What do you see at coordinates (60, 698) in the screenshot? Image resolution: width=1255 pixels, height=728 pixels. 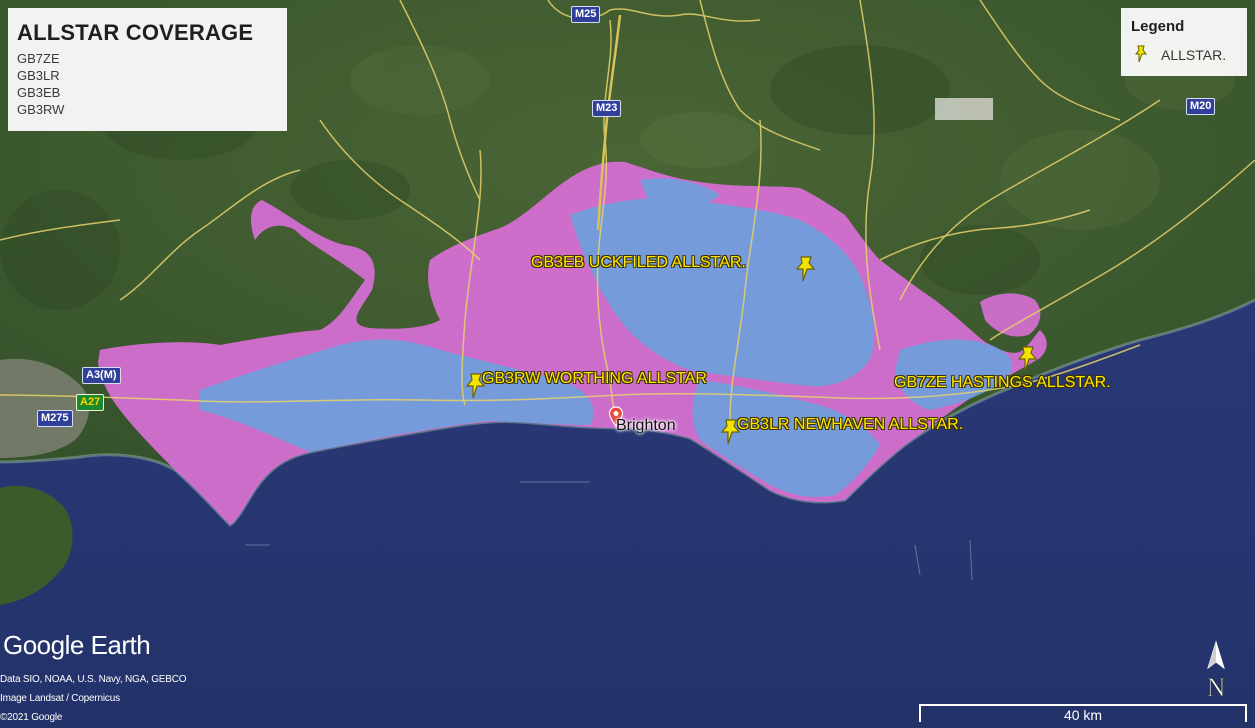 I see `attribution-imagery: Image Landsat / Copernicus` at bounding box center [60, 698].